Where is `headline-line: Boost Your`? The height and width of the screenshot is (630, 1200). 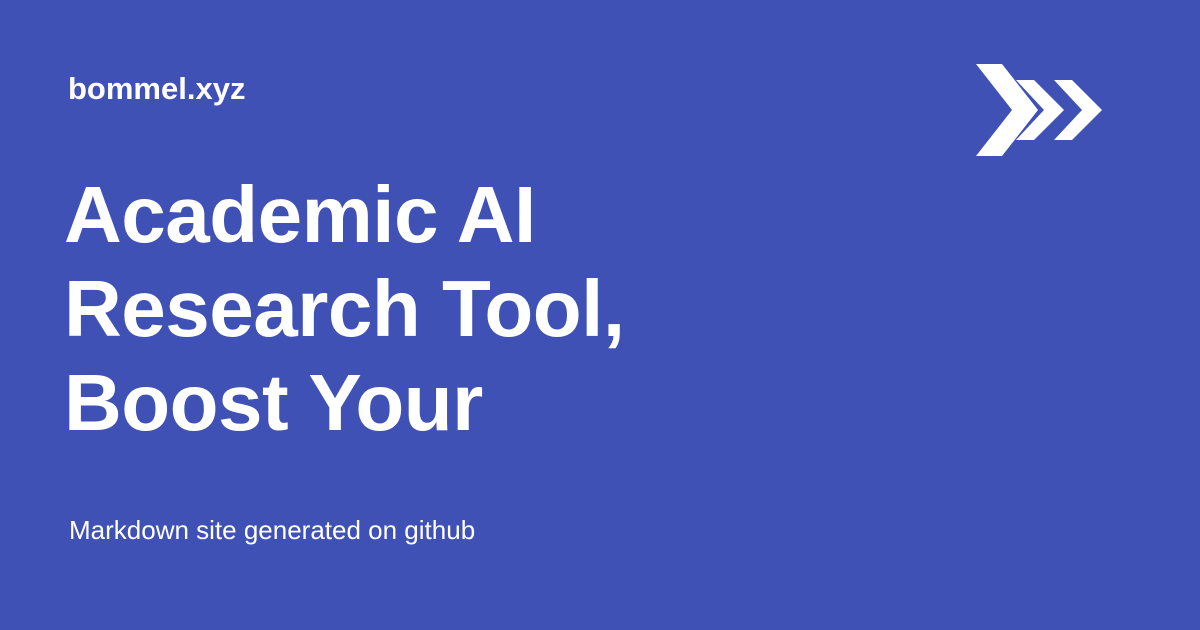 headline-line: Boost Your is located at coordinates (273, 402).